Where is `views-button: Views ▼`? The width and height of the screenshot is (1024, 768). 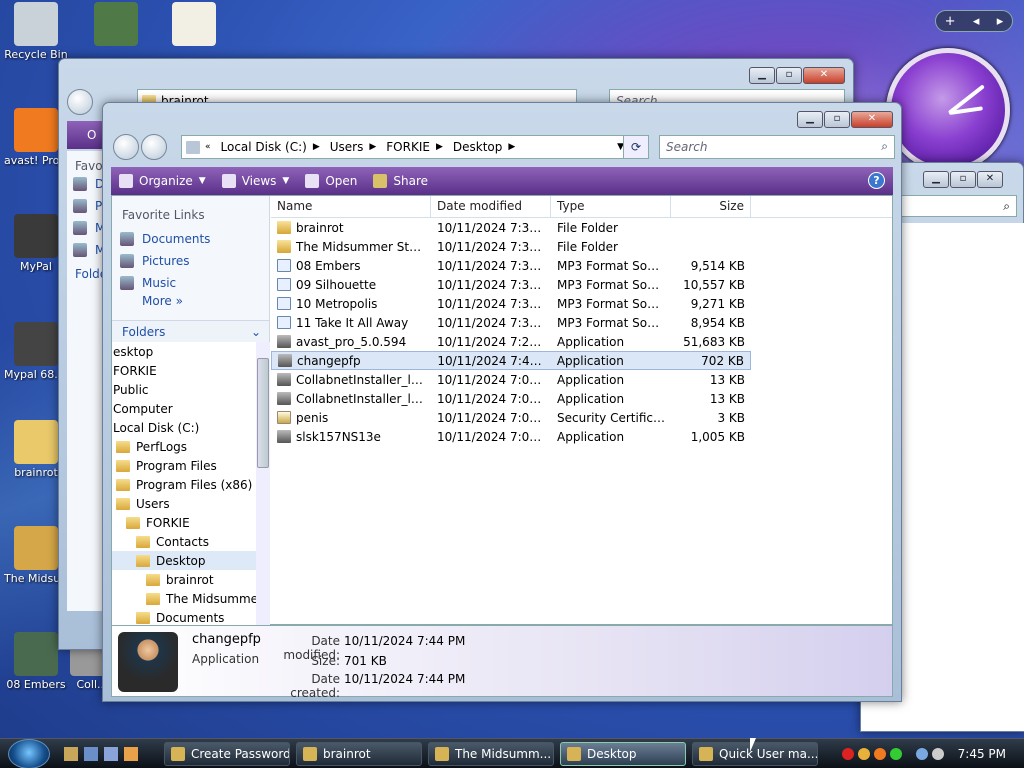 views-button: Views ▼ is located at coordinates (255, 181).